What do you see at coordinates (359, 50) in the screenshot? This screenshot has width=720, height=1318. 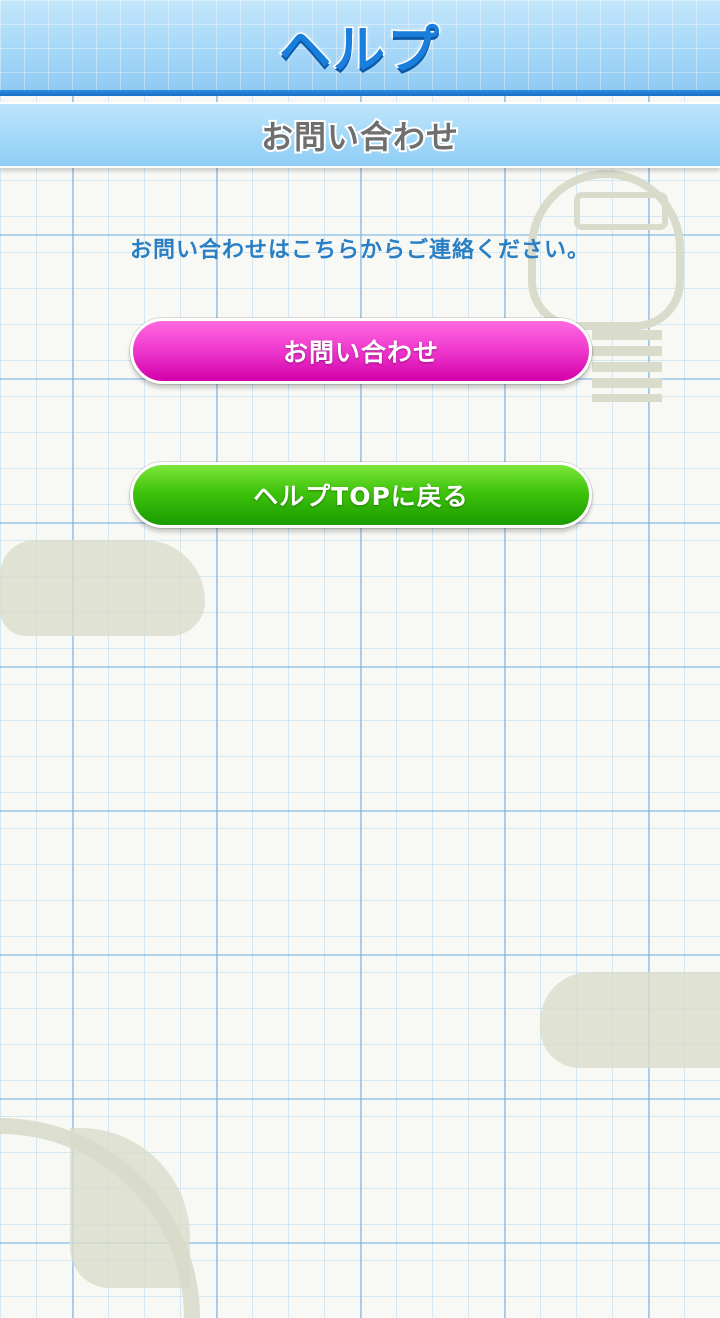 I see `page-title: ヘルプ` at bounding box center [359, 50].